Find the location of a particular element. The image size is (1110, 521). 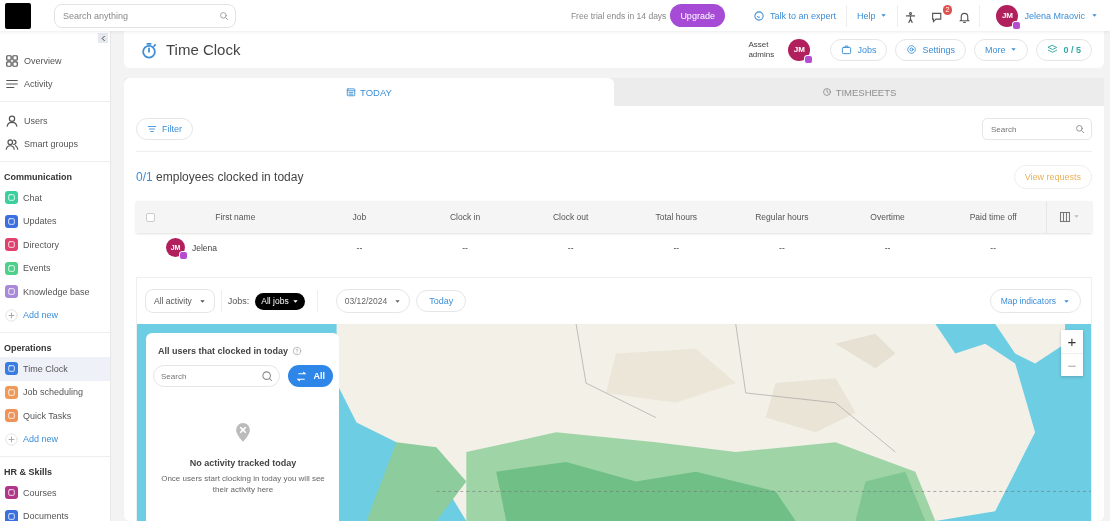

sidebar-item: Activity is located at coordinates (55, 84).